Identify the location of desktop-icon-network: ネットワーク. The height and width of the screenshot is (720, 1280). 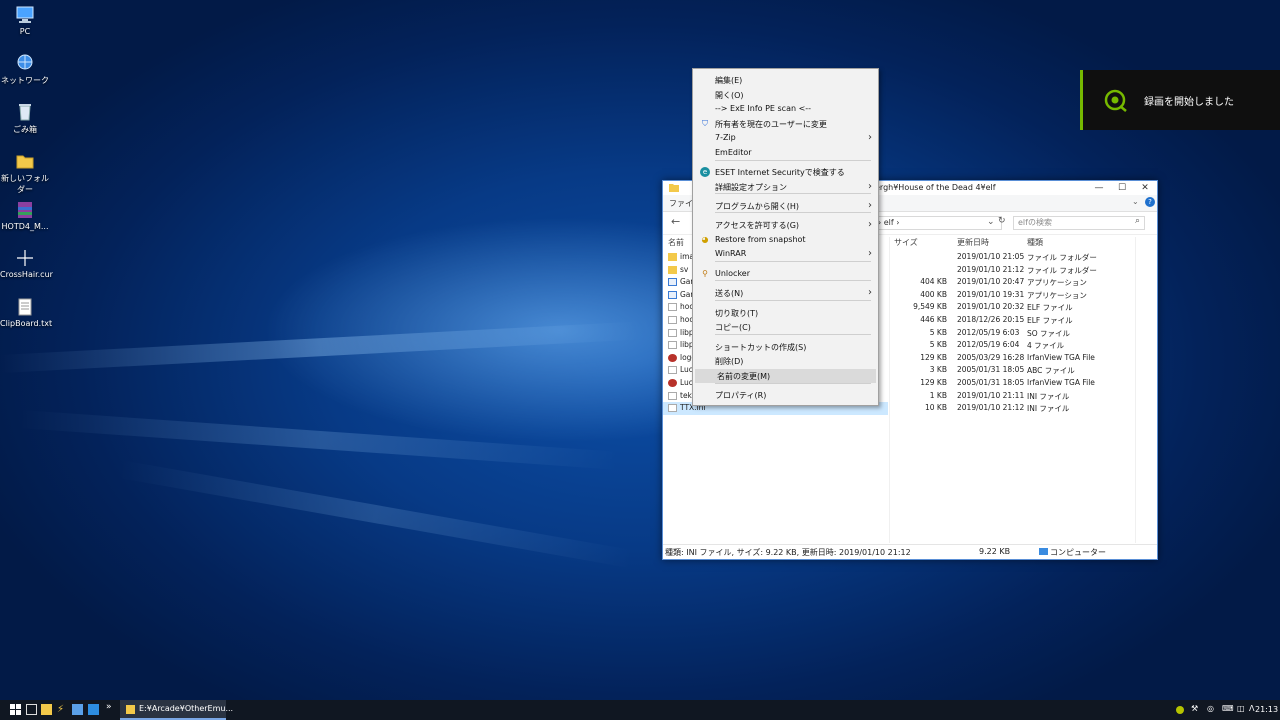
(25, 70).